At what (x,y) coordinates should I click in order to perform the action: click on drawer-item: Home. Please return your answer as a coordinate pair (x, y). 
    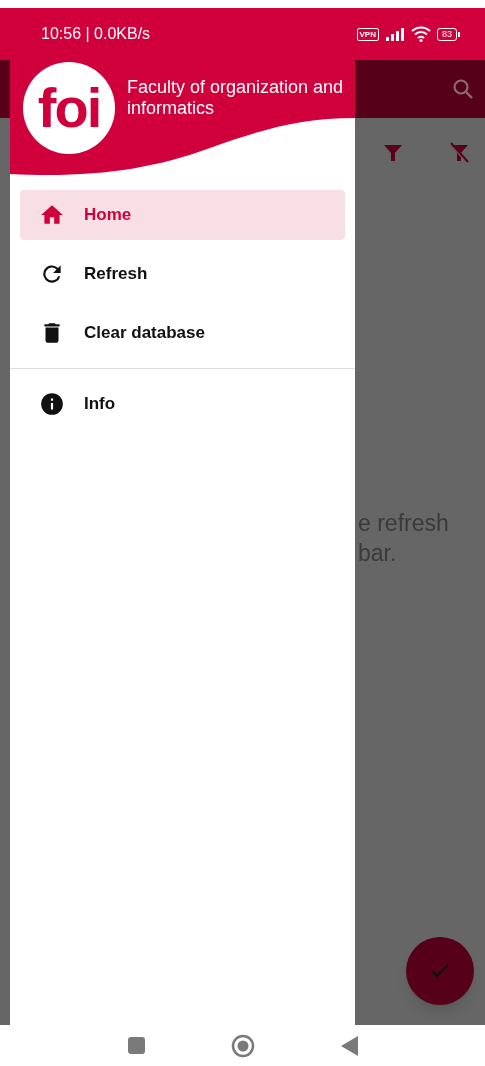
    Looking at the image, I should click on (182, 215).